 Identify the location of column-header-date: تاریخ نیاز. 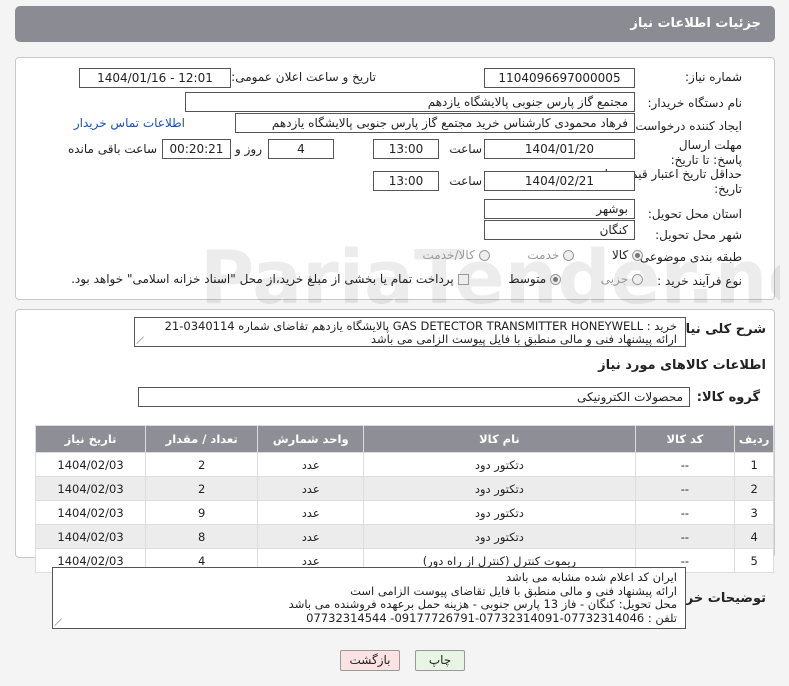
(90, 439).